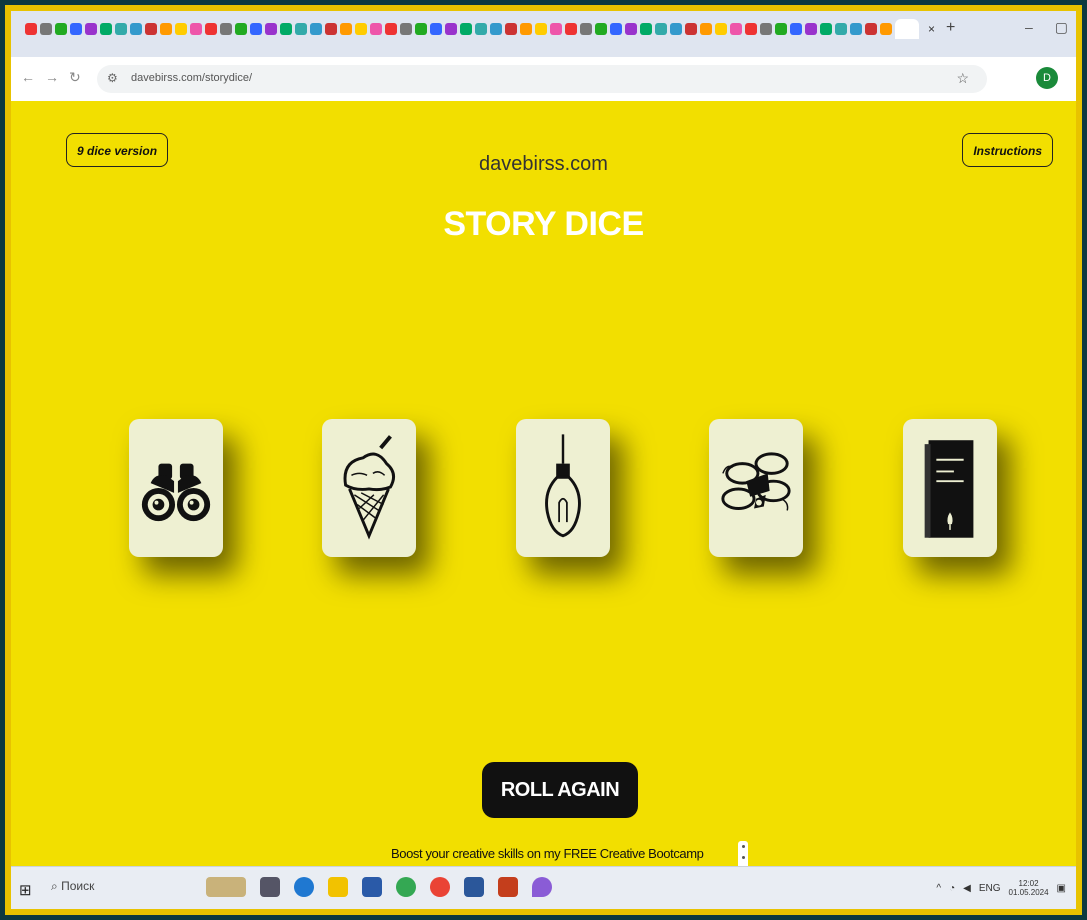 The image size is (1087, 920). I want to click on ice-cream-icon, so click(369, 487).